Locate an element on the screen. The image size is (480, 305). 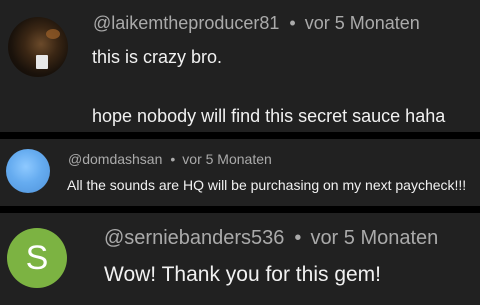
comment-meta: @domdashsan • vor 5 Monaten is located at coordinates (170, 159).